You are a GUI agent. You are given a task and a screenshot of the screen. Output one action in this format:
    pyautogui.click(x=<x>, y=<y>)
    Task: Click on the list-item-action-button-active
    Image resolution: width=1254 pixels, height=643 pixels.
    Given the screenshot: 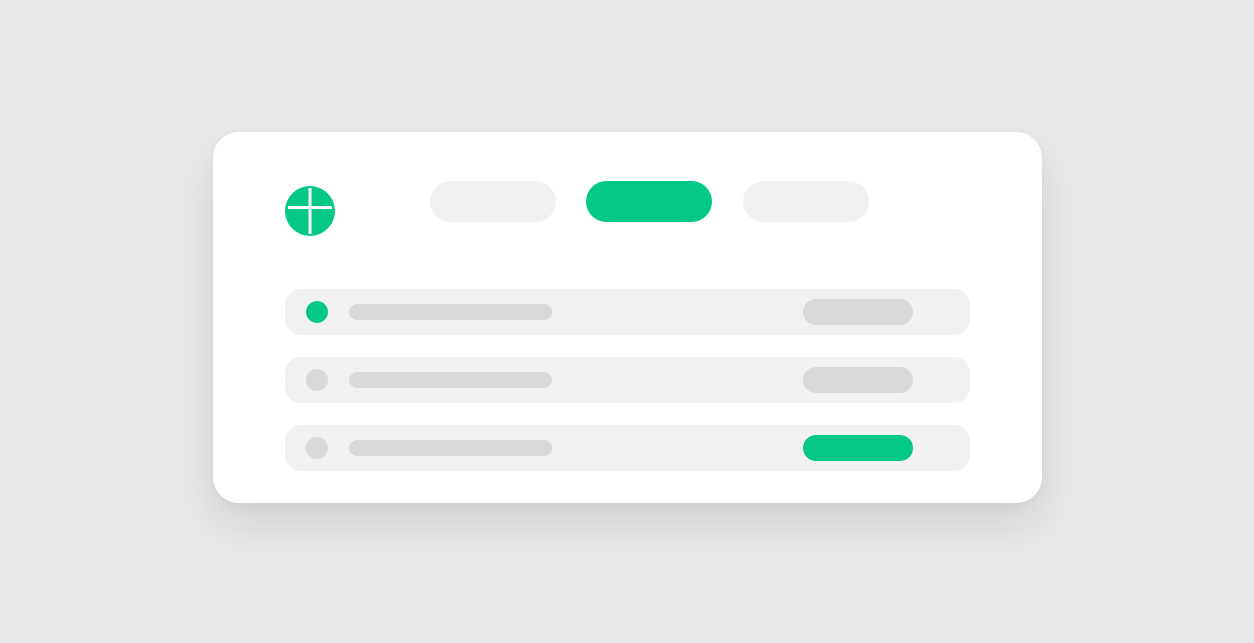 What is the action you would take?
    pyautogui.click(x=858, y=448)
    